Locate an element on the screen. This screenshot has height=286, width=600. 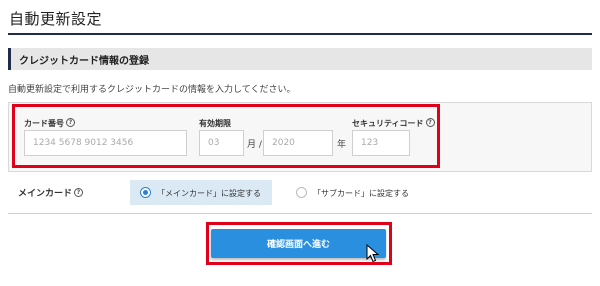
expiry-month-input: 03 is located at coordinates (221, 143).